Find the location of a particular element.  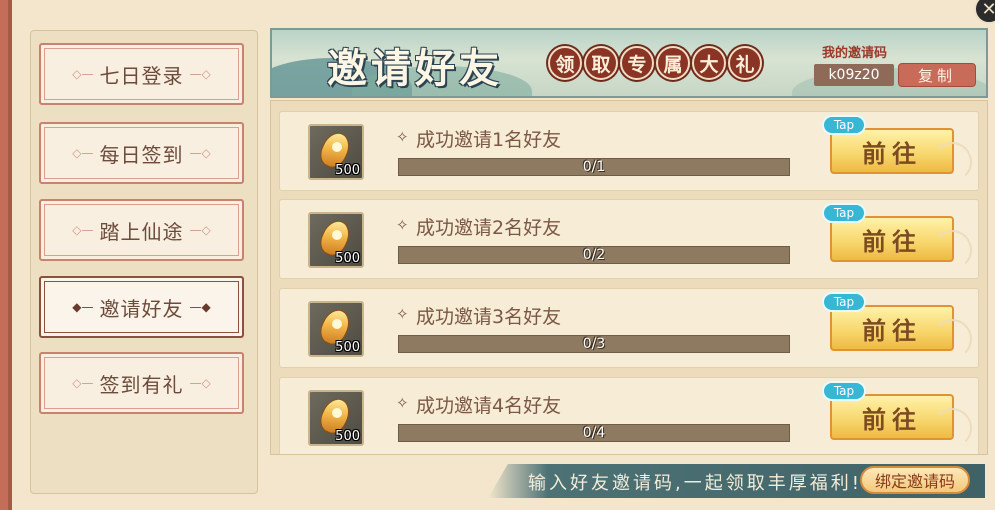

progress-text: 0/4 is located at coordinates (594, 433).